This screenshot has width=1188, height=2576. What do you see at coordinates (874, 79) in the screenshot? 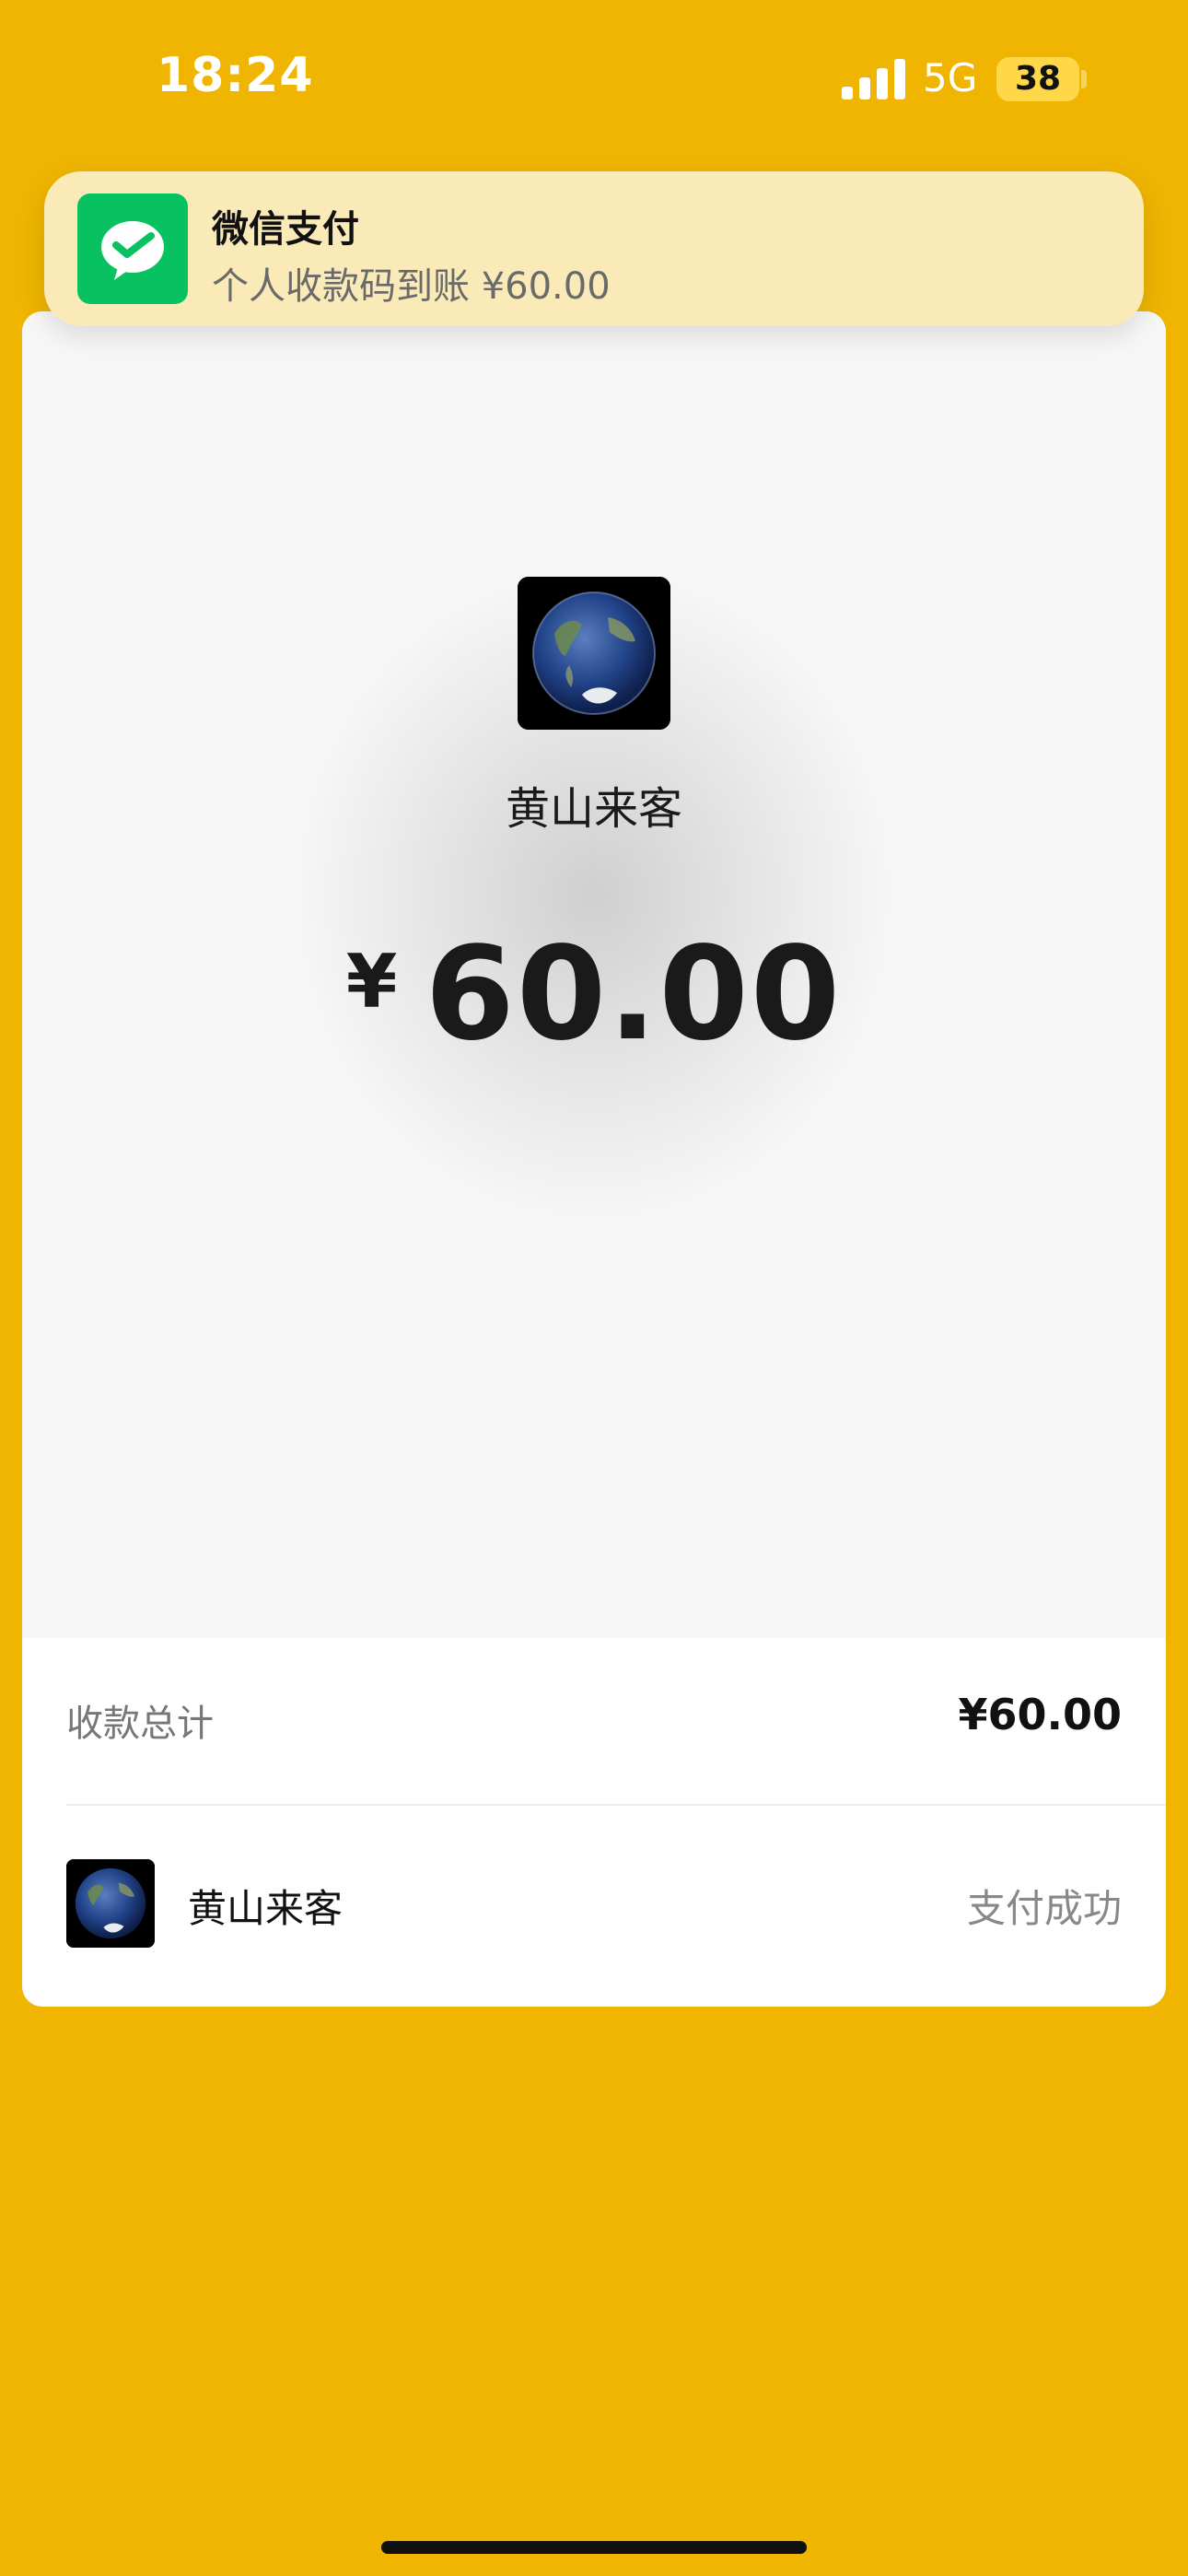
I see `signal-strength-icon` at bounding box center [874, 79].